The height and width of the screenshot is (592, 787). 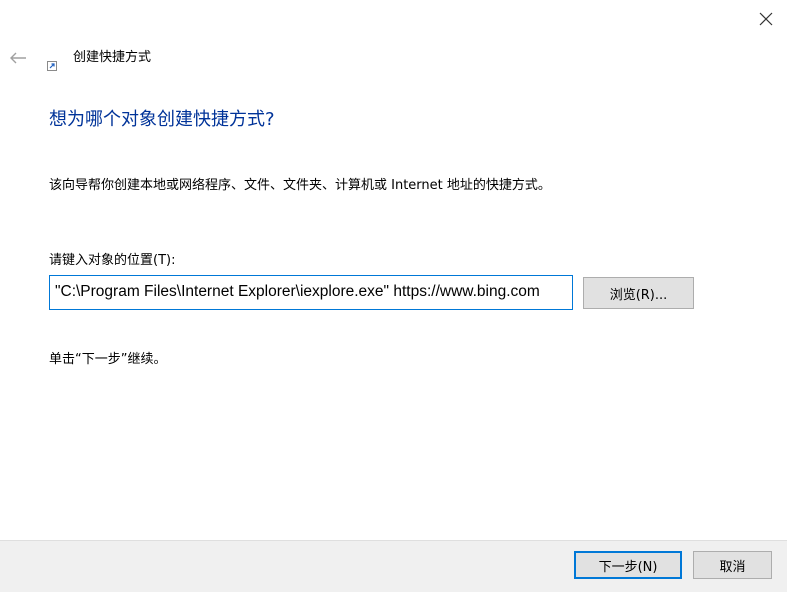 I want to click on wizard-title: 创建快捷方式, so click(x=112, y=57).